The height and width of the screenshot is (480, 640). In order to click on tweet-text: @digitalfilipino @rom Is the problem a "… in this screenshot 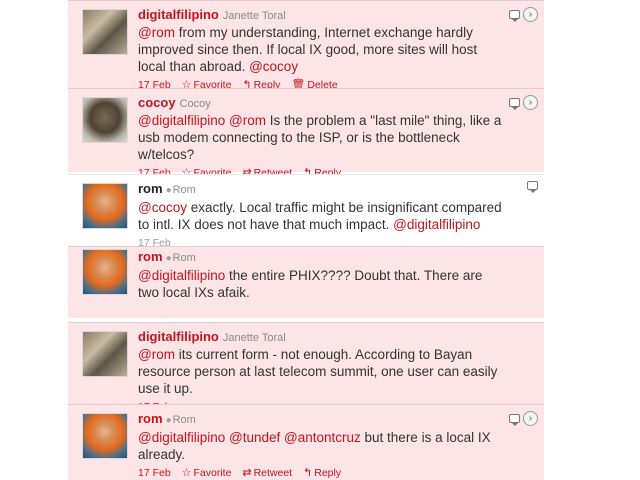, I will do `click(321, 137)`.